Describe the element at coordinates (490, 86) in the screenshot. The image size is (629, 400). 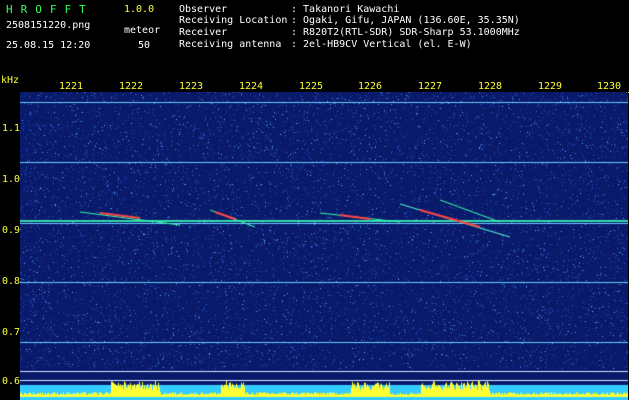
I see `x-tick-1228: 1228` at that location.